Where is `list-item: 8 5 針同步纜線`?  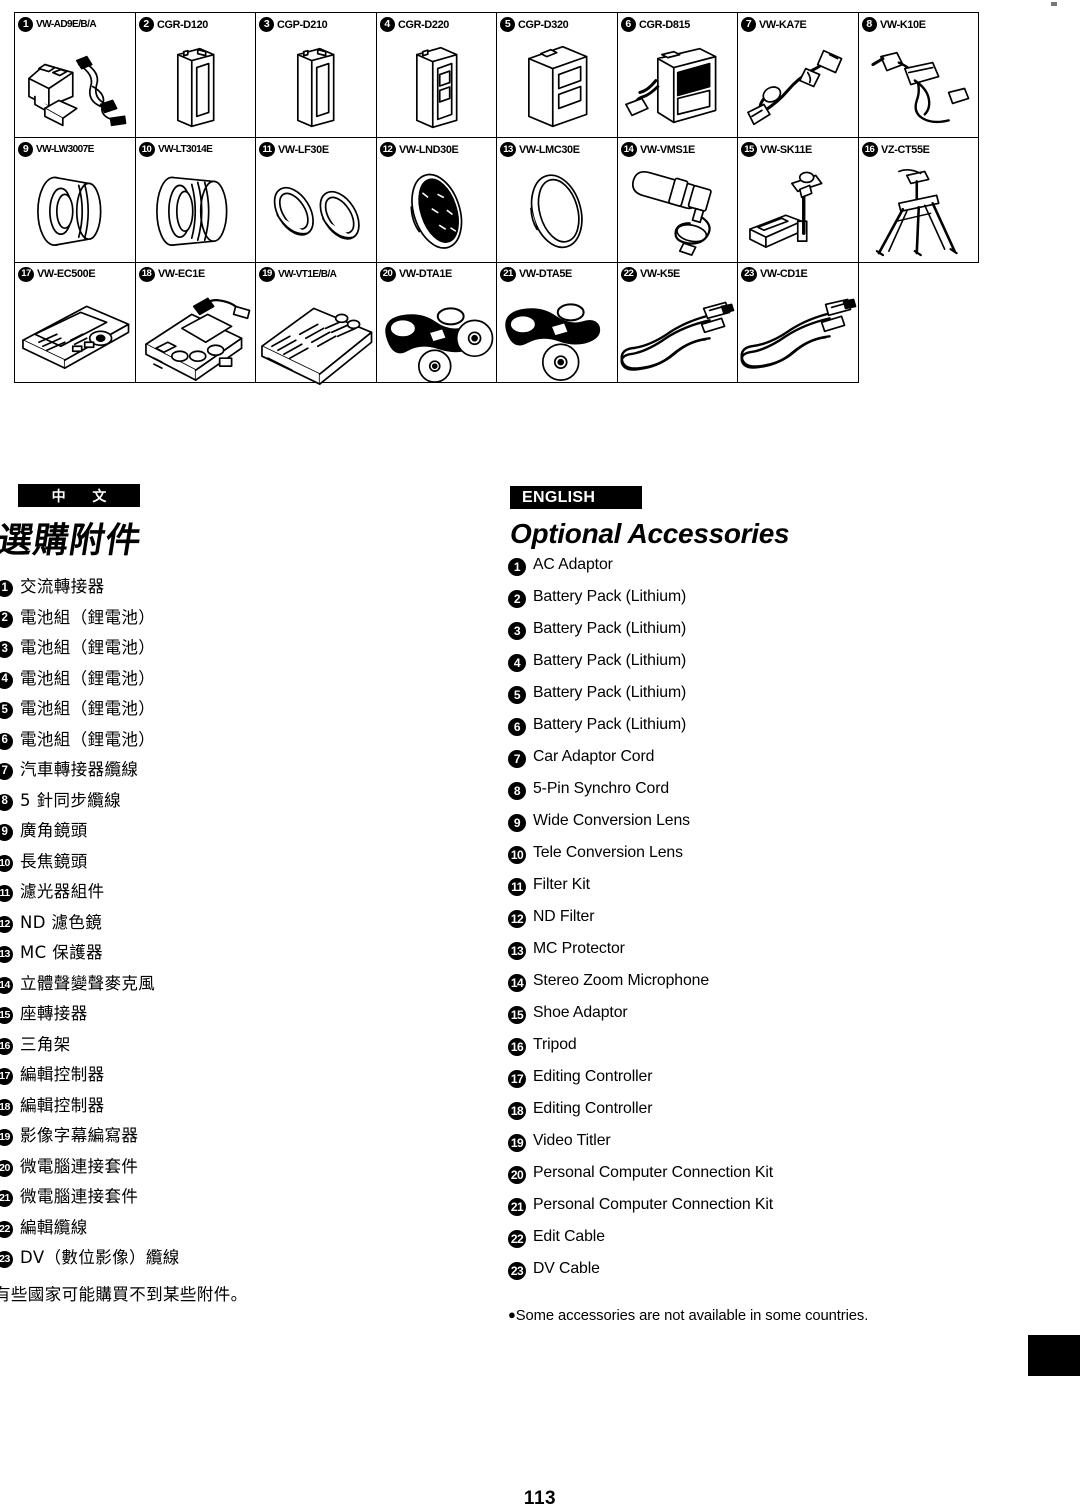
list-item: 8 5 針同步纜線 is located at coordinates (163, 807).